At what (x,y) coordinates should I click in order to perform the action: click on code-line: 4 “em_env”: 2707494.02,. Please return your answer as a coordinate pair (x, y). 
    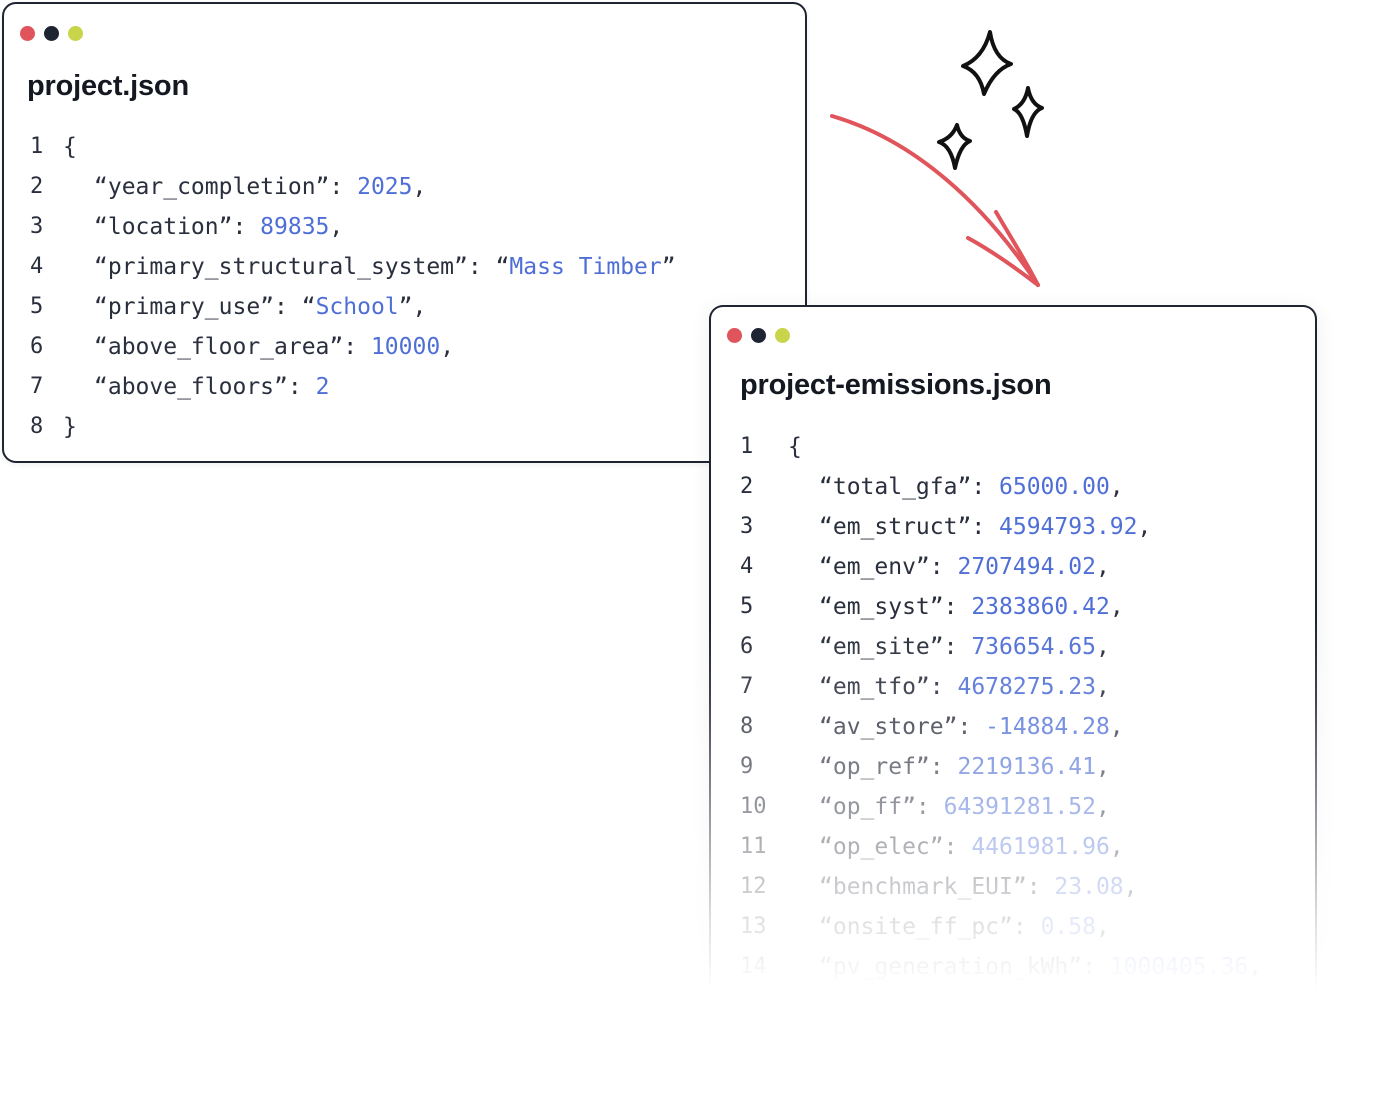
    Looking at the image, I should click on (1013, 567).